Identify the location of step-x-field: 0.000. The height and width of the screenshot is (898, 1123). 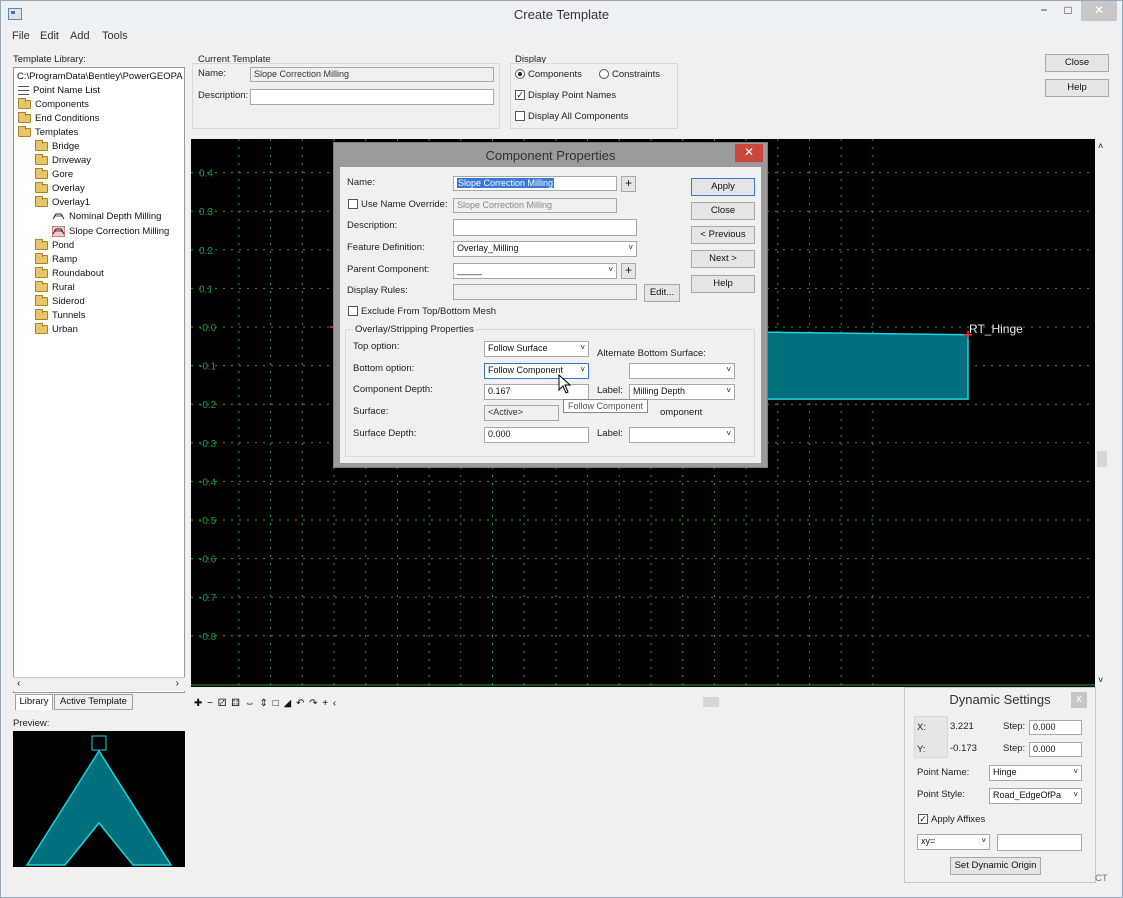
(1055, 727).